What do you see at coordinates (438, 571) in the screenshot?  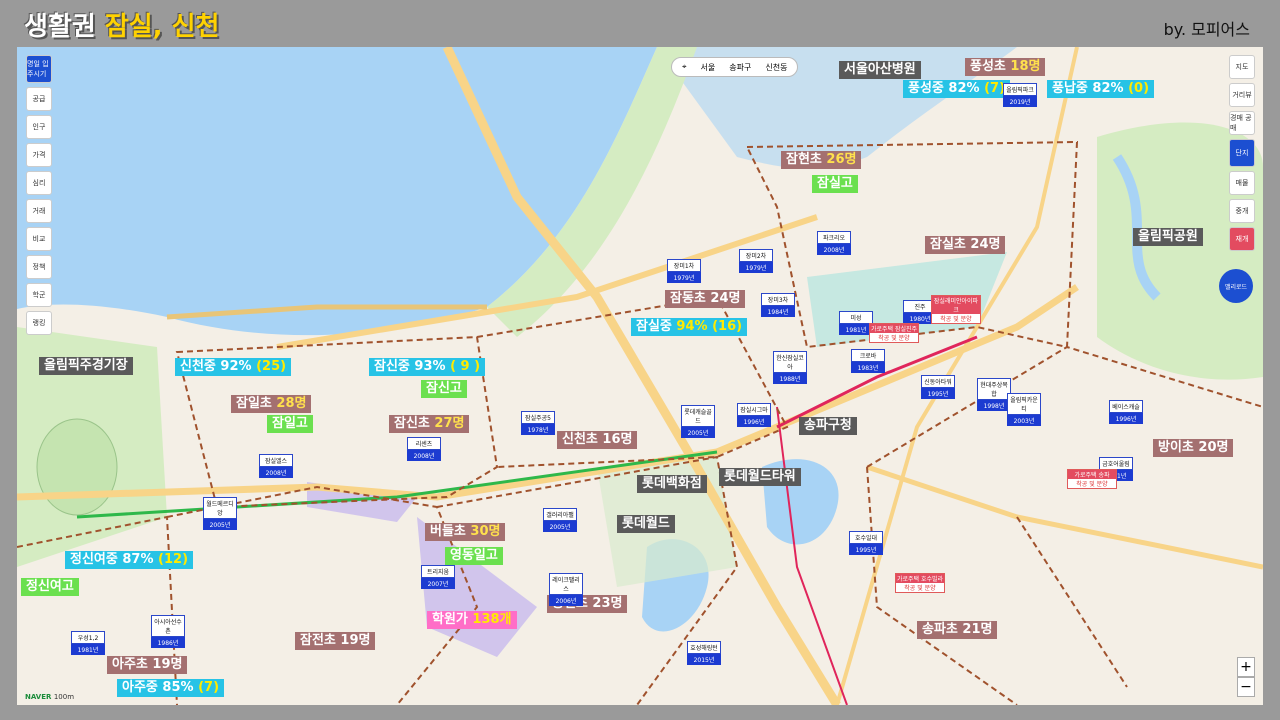 I see `marker-text: 트리지움` at bounding box center [438, 571].